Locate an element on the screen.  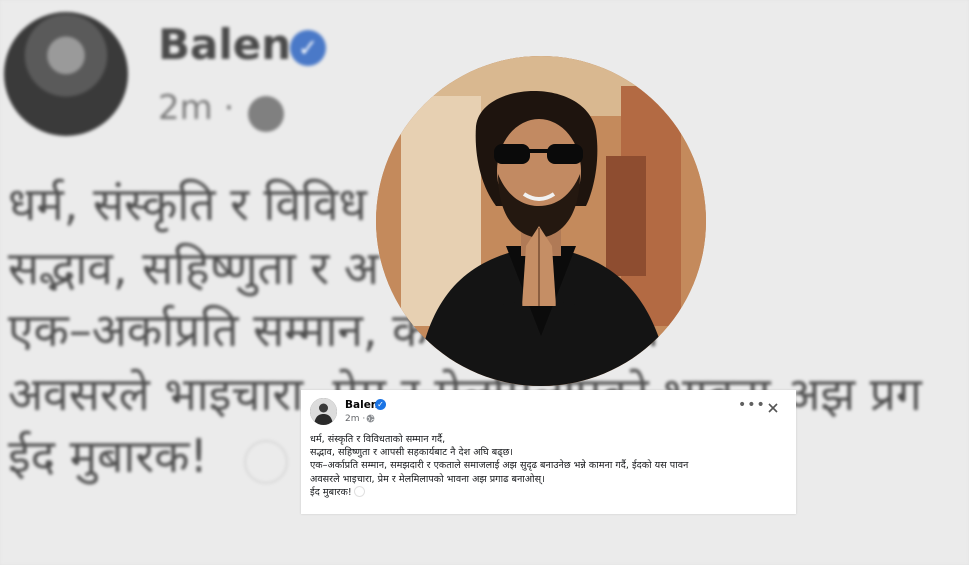
post-text-line: ईद मुबारक! is located at coordinates (331, 492).